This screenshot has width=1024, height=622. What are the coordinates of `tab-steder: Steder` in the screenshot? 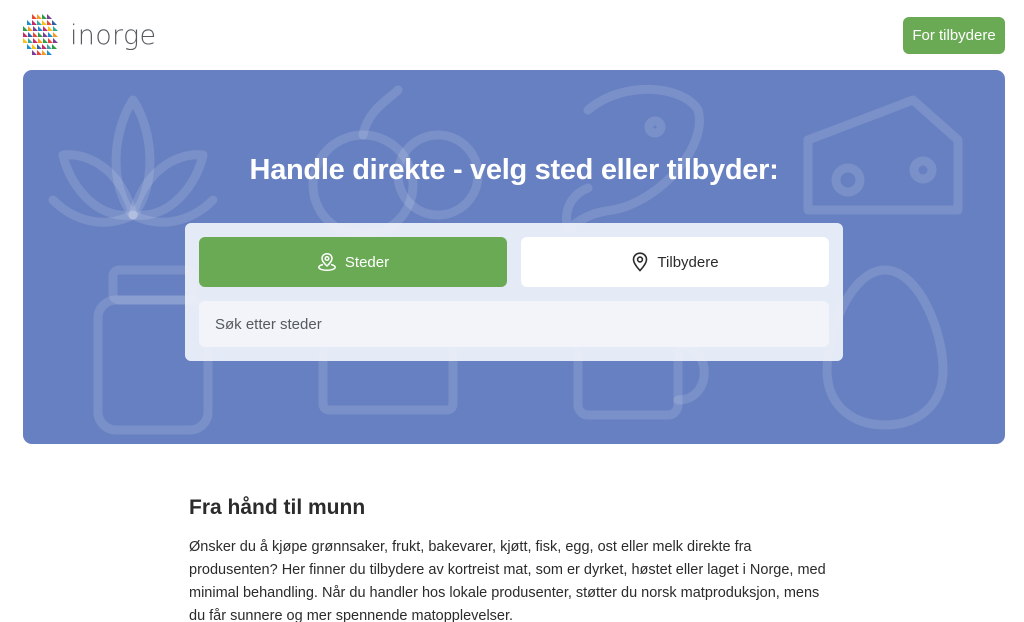 It's located at (353, 262).